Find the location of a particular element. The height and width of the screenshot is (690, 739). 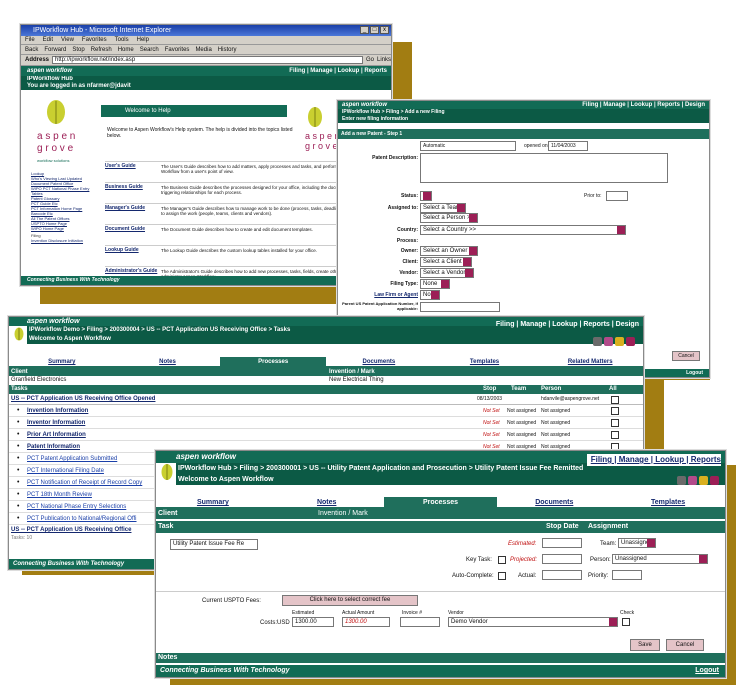

menu-tools: Tools is located at coordinates (122, 40).